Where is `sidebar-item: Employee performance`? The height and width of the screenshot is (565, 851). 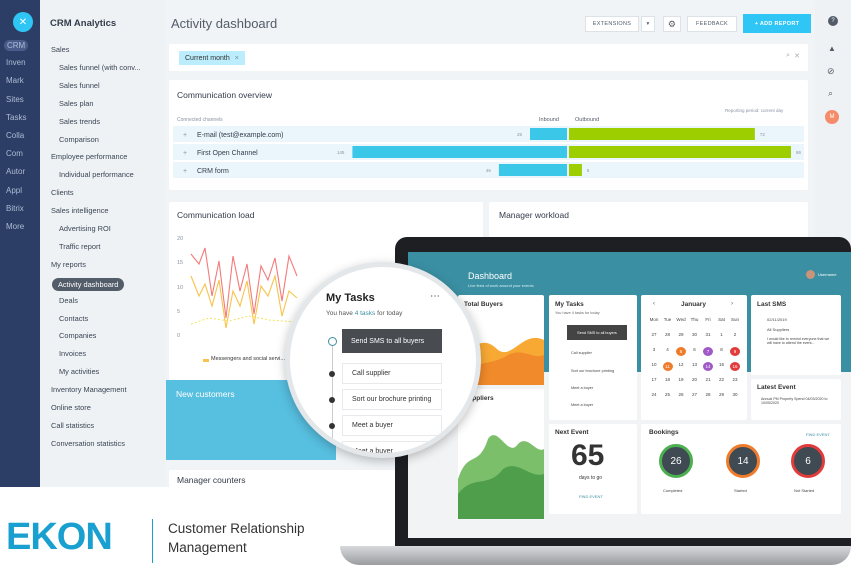
sidebar-item: Employee performance is located at coordinates (89, 156).